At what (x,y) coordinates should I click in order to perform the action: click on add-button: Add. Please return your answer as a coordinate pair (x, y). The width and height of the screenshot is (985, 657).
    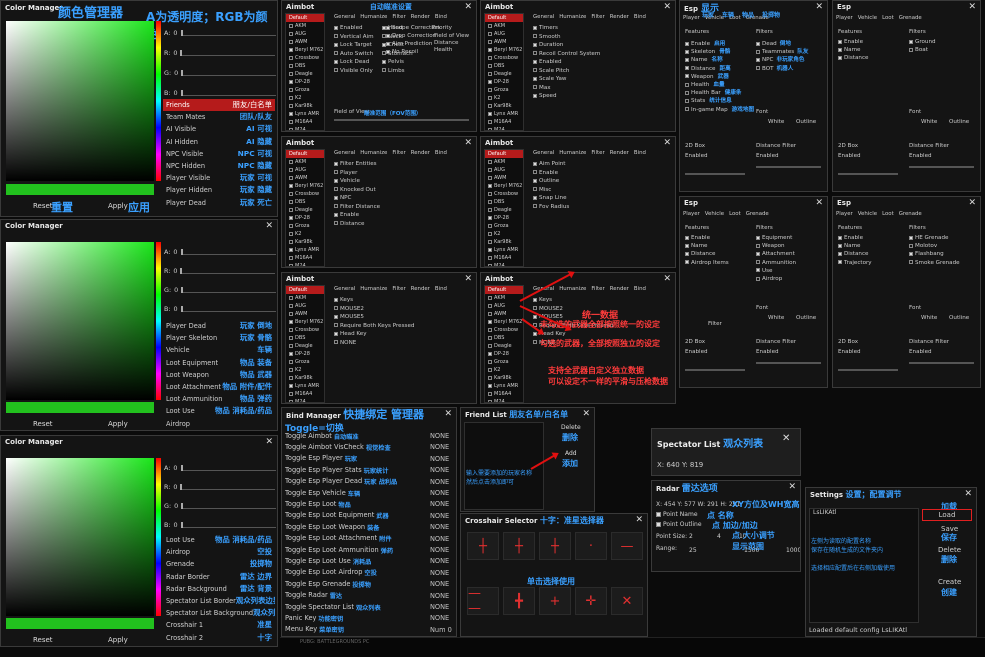
    Looking at the image, I should click on (571, 453).